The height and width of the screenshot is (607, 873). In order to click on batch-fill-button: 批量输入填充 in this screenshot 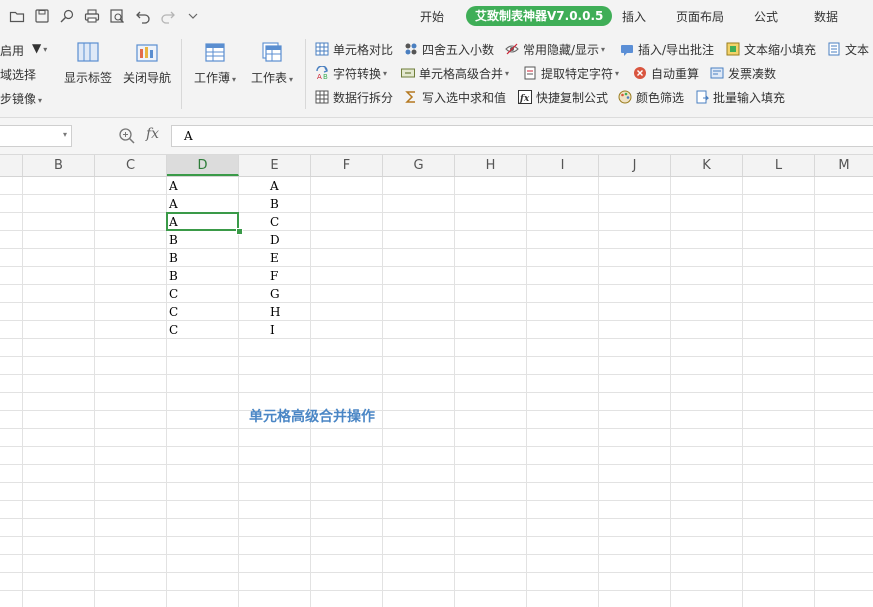, I will do `click(740, 97)`.